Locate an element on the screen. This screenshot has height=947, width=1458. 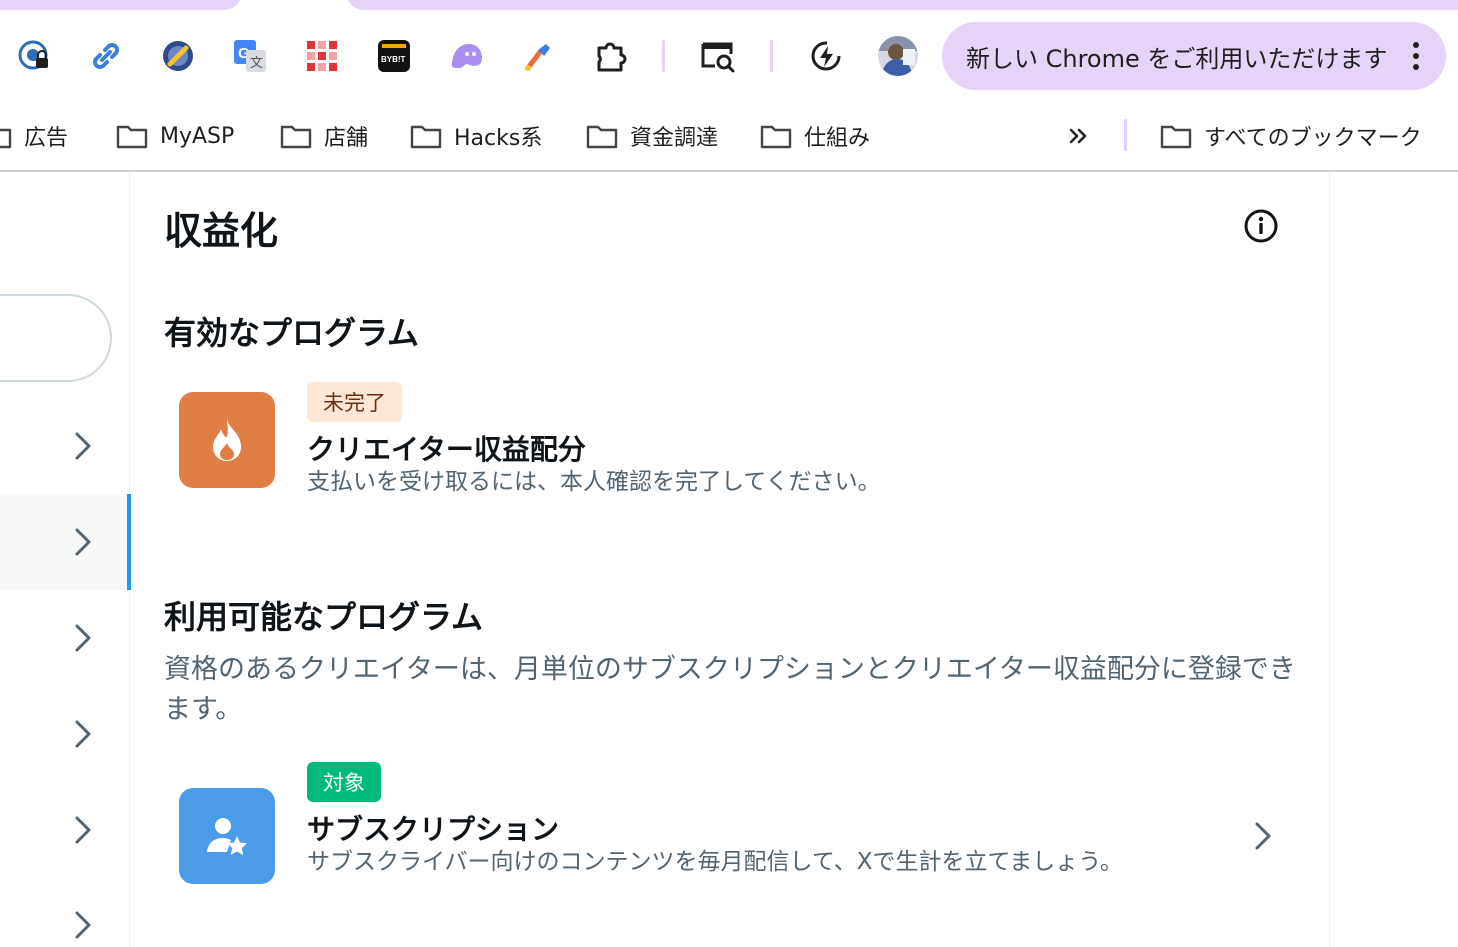
google-translate-icon: G文 is located at coordinates (250, 56).